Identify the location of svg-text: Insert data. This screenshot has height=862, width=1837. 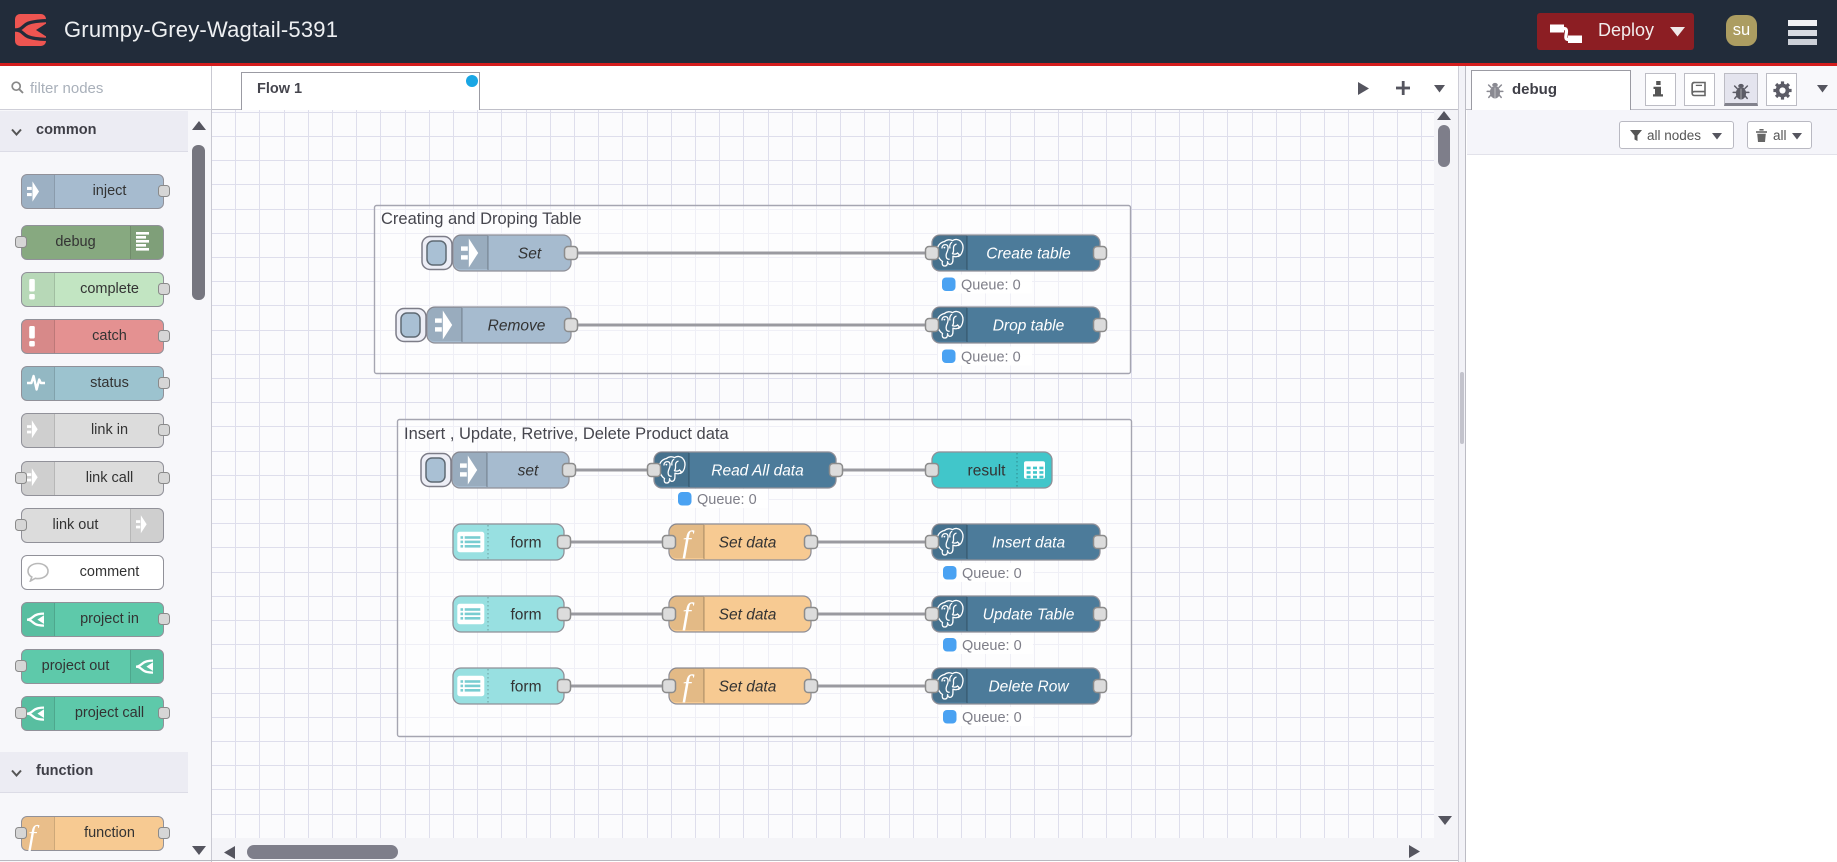
(1029, 543).